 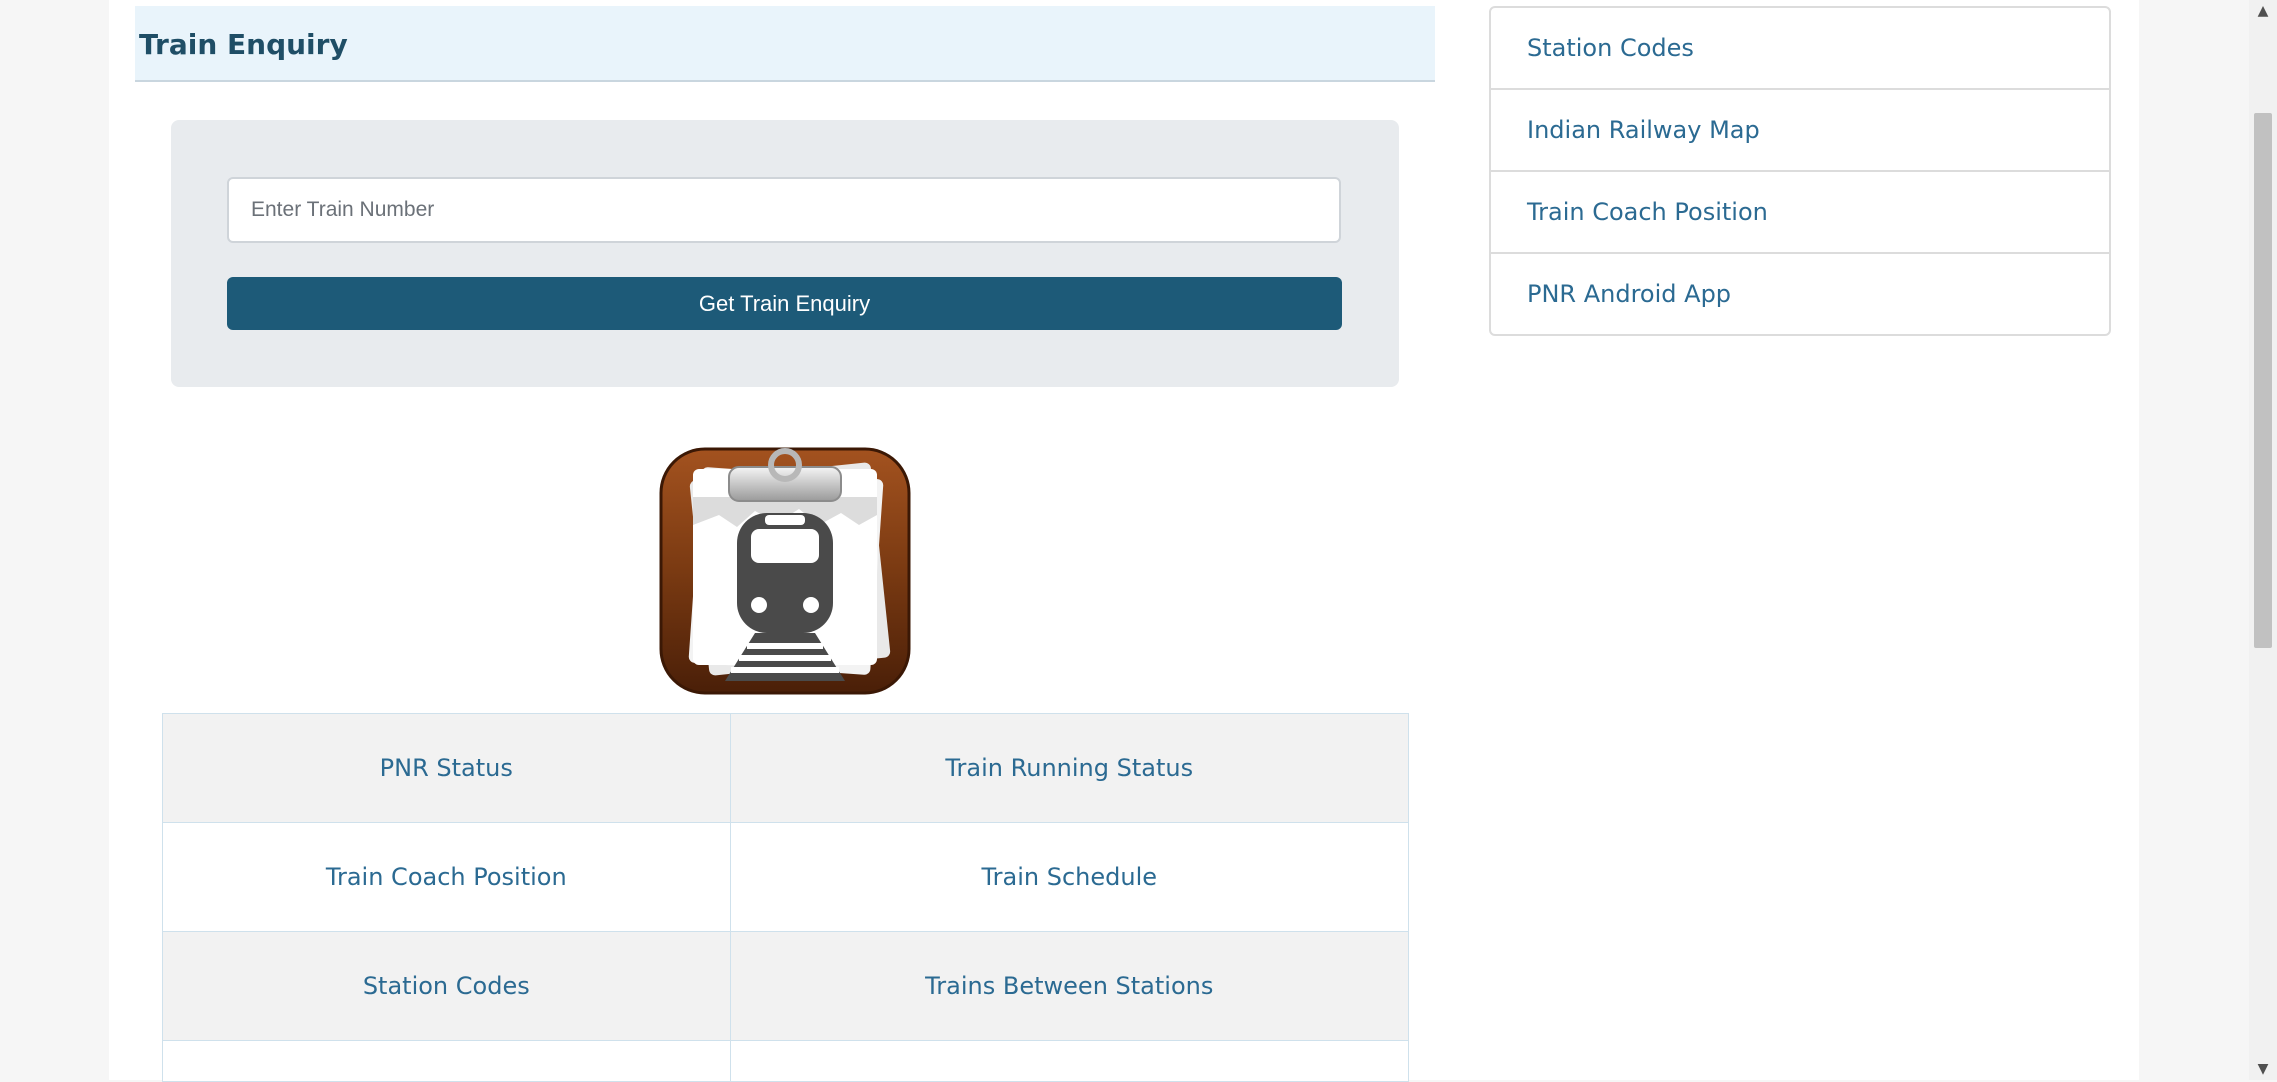 What do you see at coordinates (1800, 131) in the screenshot?
I see `sidebar-item-indian-railway-map: Indian Railway Map` at bounding box center [1800, 131].